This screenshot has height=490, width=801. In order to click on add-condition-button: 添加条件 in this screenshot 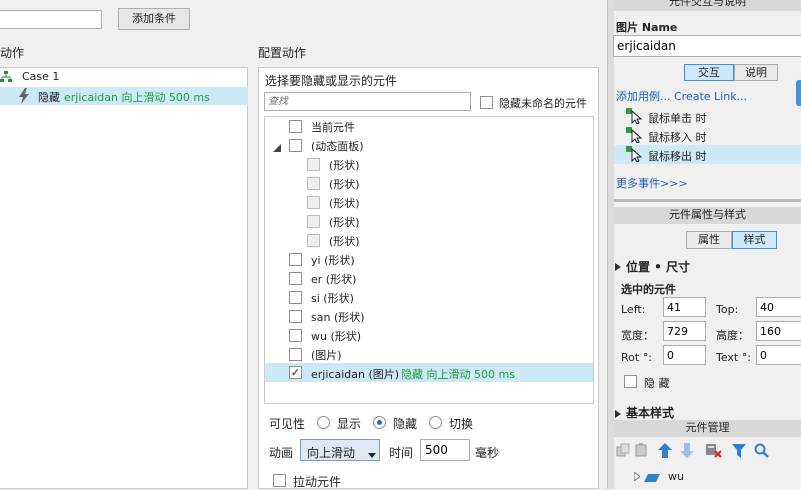, I will do `click(154, 19)`.